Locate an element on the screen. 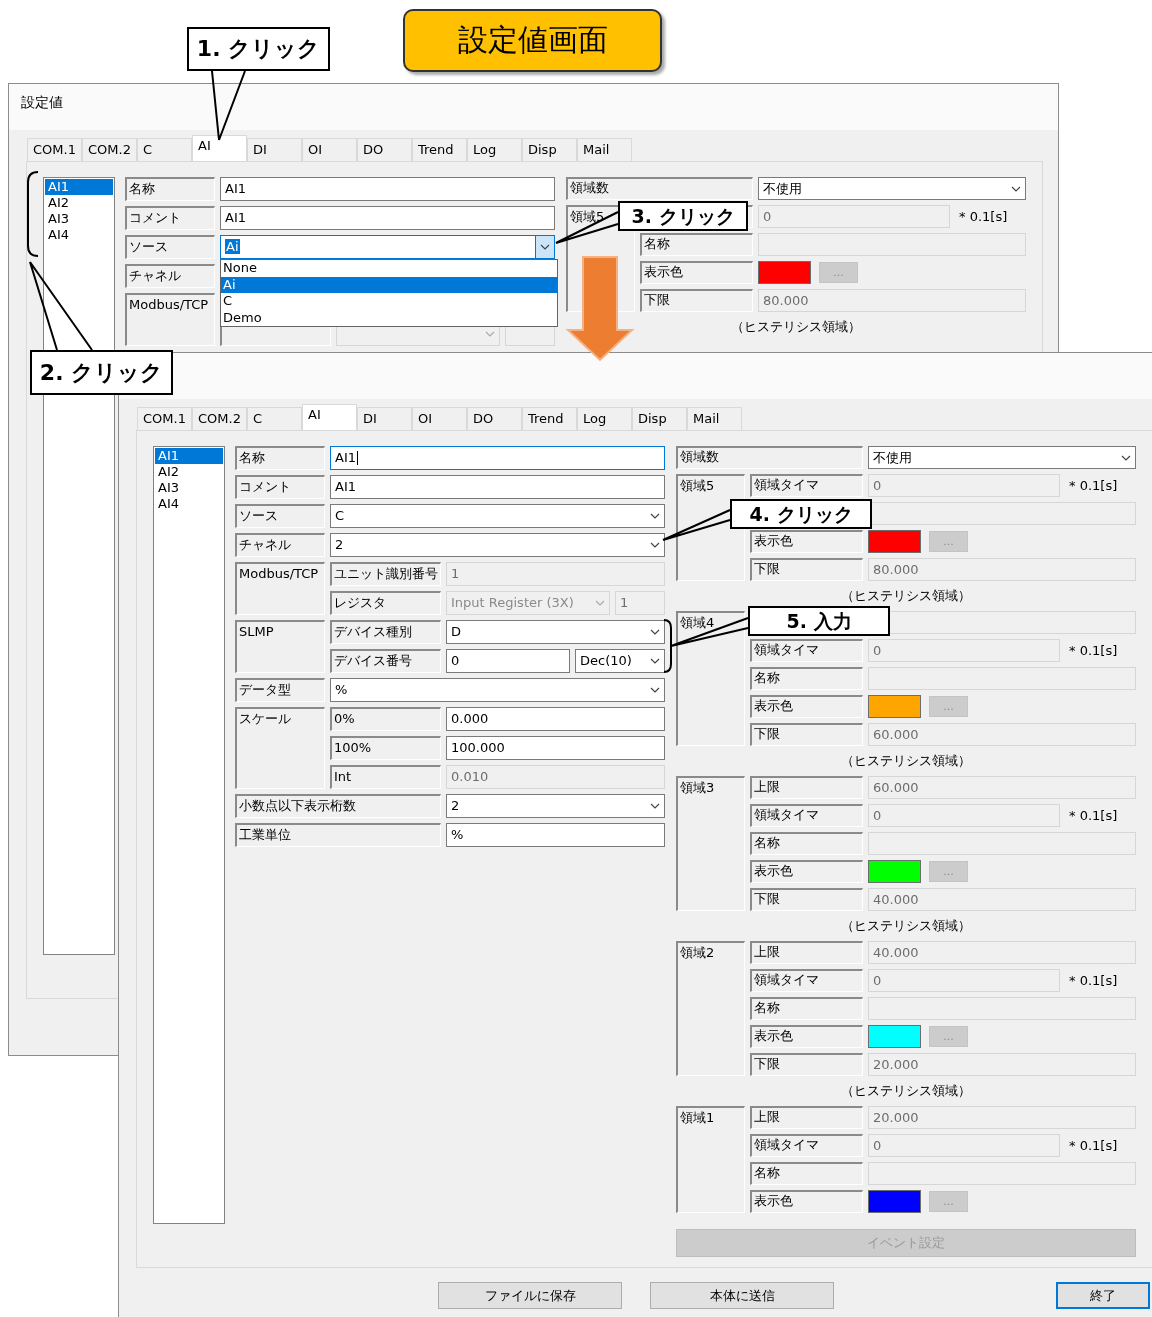  callout-label: 2. クリック is located at coordinates (101, 372).